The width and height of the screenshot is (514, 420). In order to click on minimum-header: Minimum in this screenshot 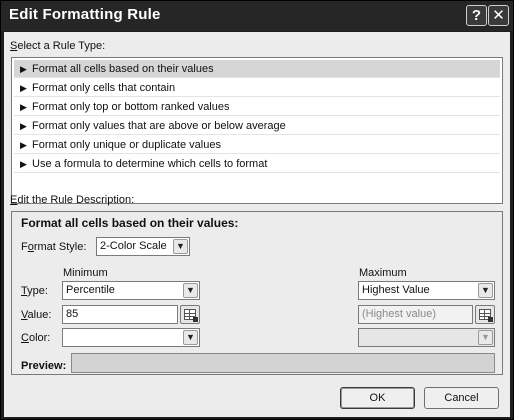, I will do `click(85, 273)`.